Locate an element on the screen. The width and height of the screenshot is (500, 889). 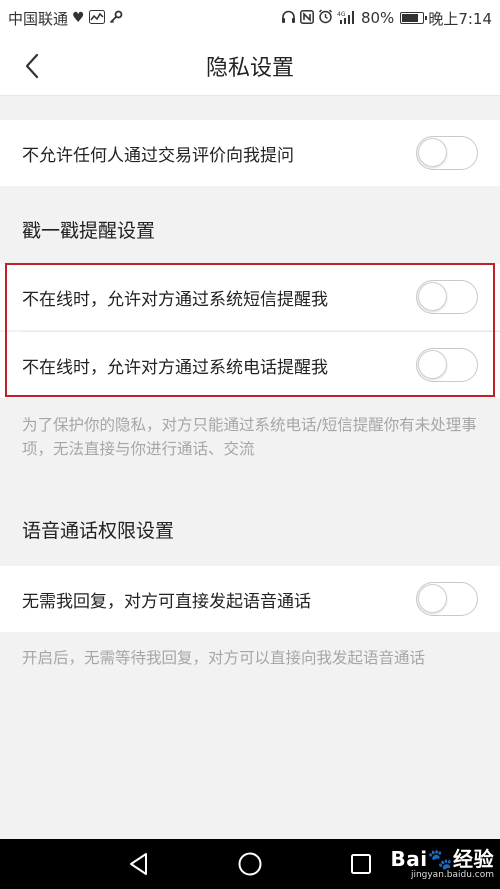
recent-square-icon is located at coordinates (361, 864).